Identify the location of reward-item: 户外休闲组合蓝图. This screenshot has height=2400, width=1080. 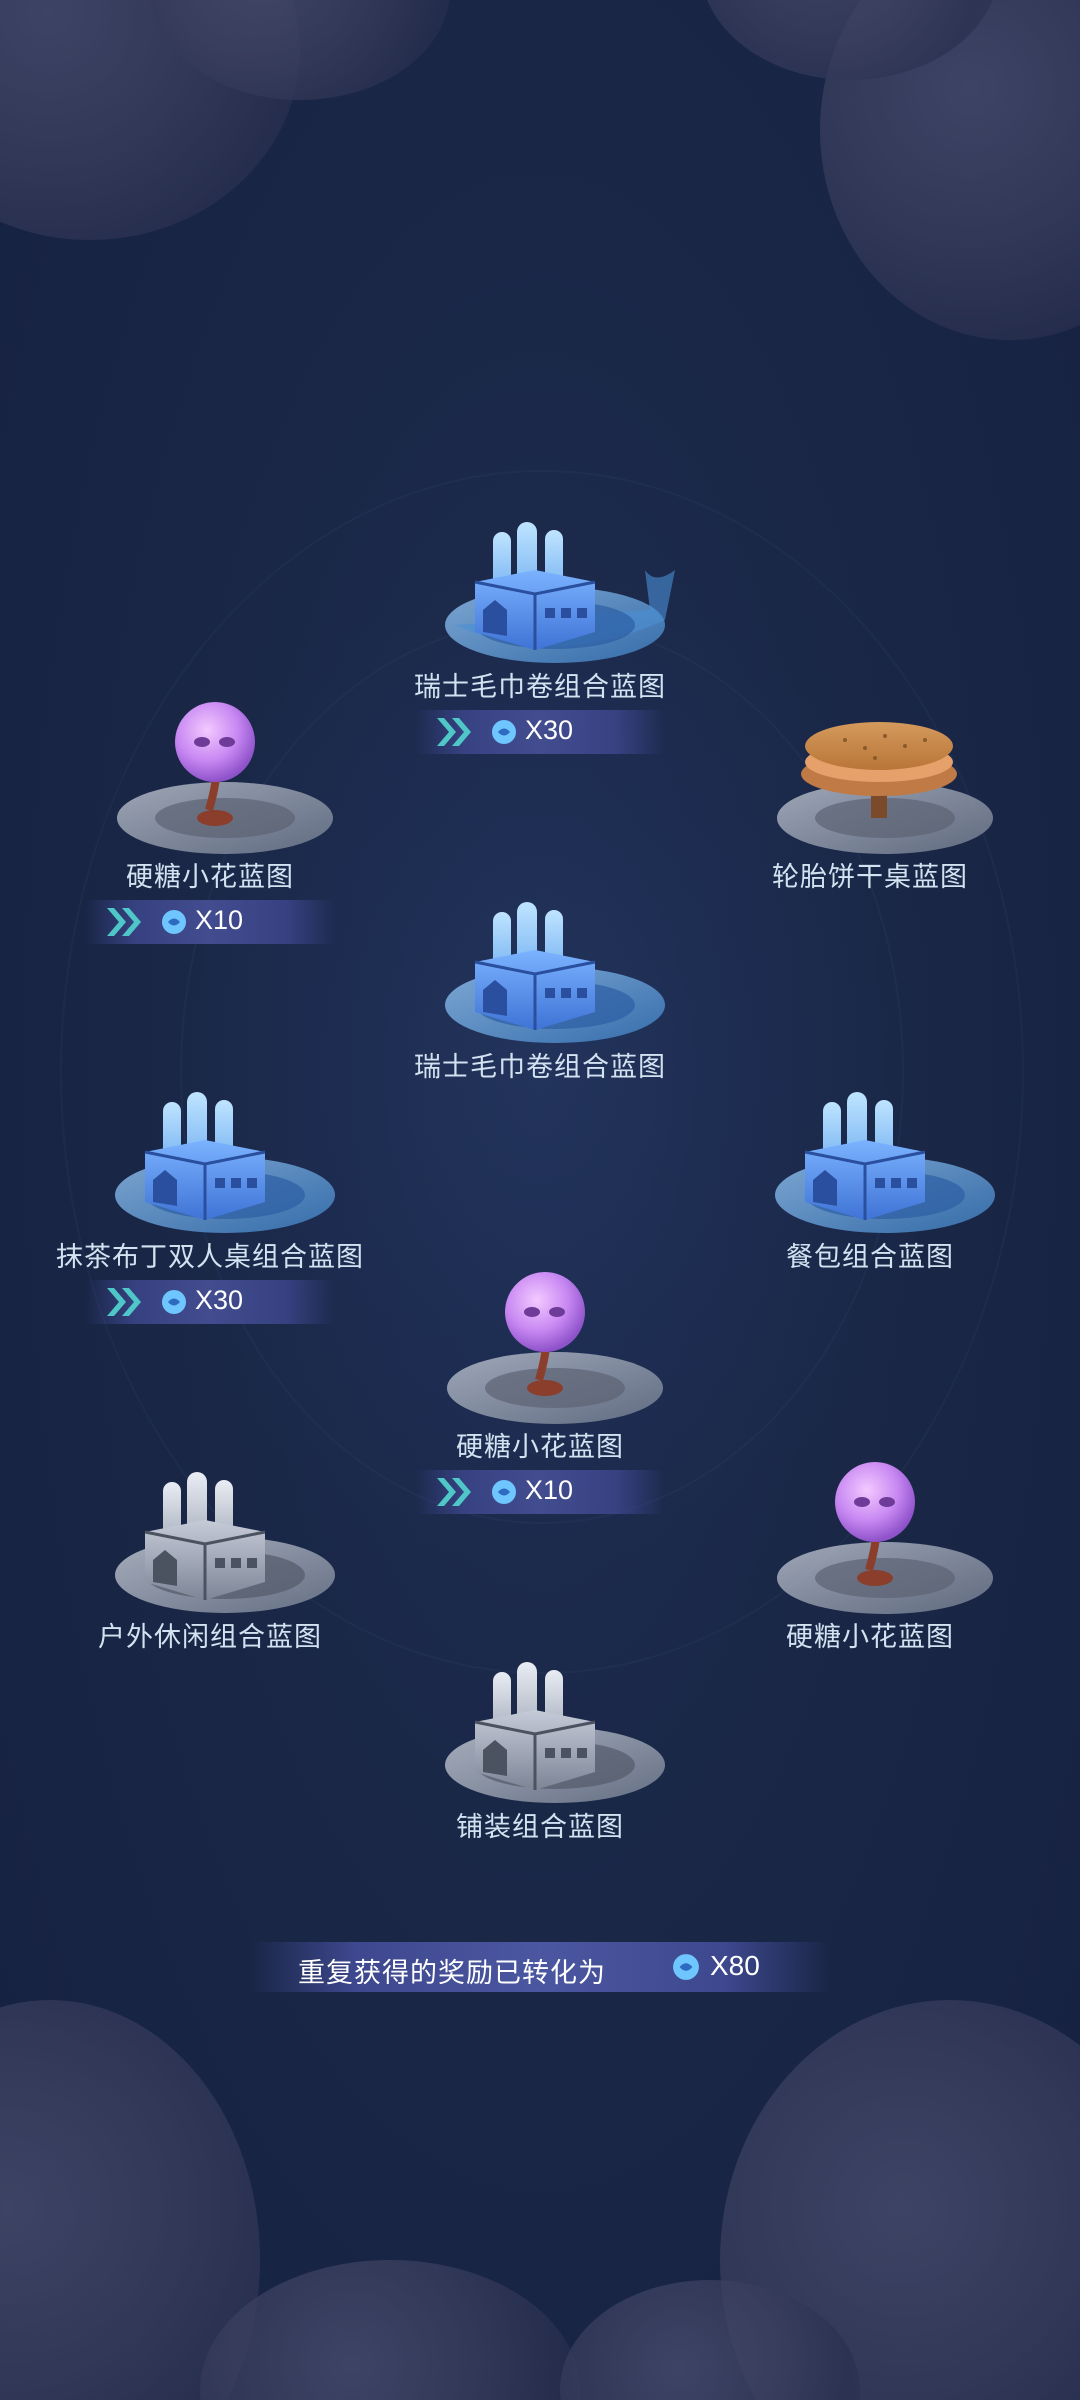
(210, 1560).